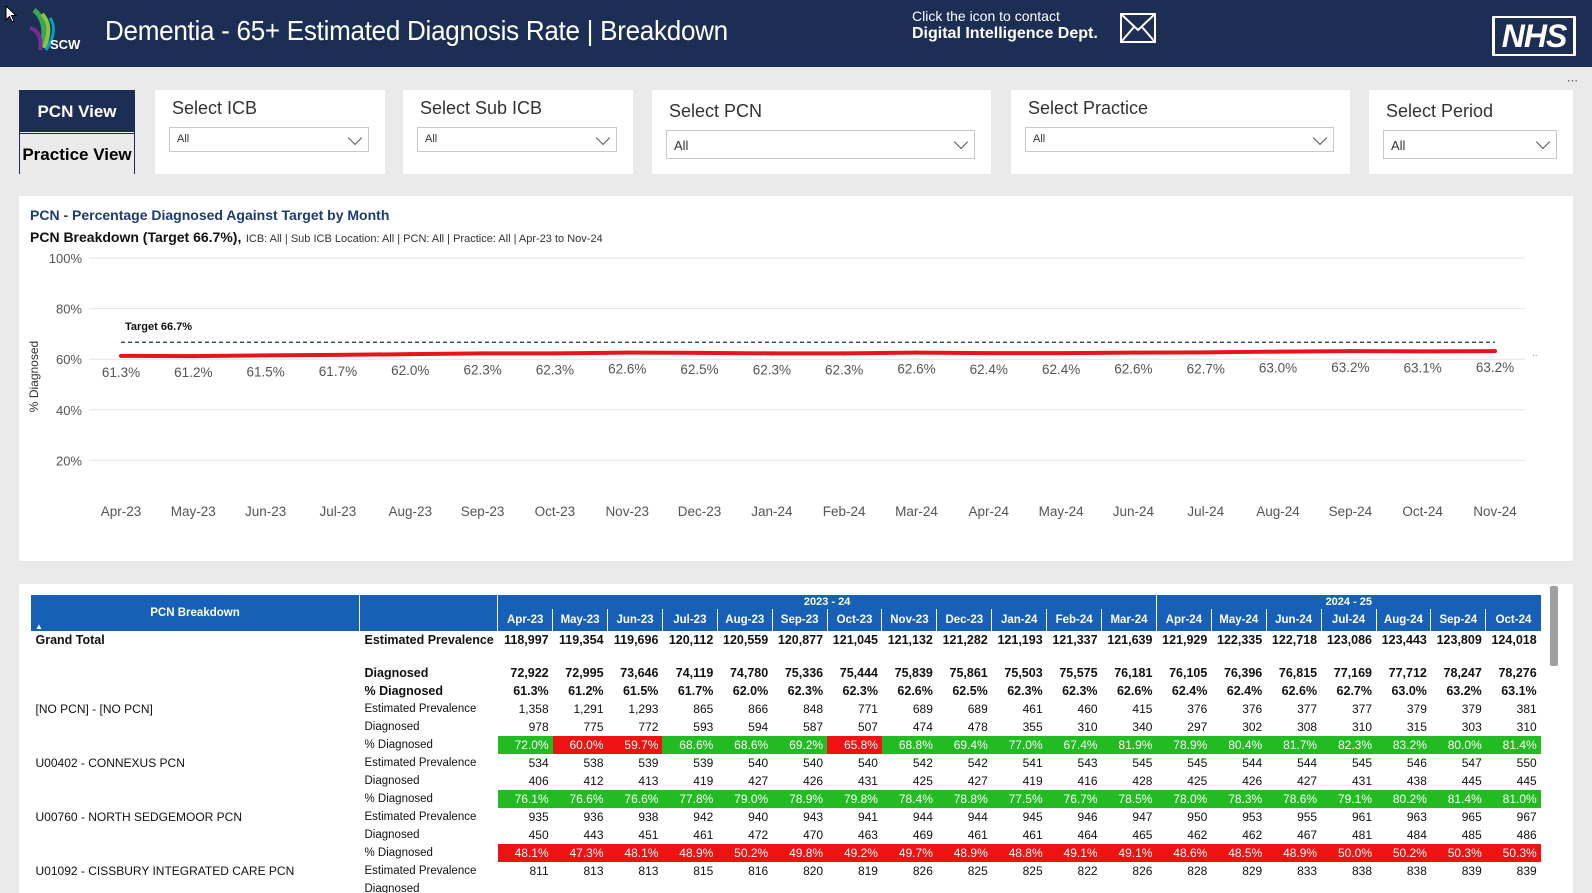 Image resolution: width=1592 pixels, height=893 pixels. Describe the element at coordinates (744, 620) in the screenshot. I see `month-header: Aug-23` at that location.